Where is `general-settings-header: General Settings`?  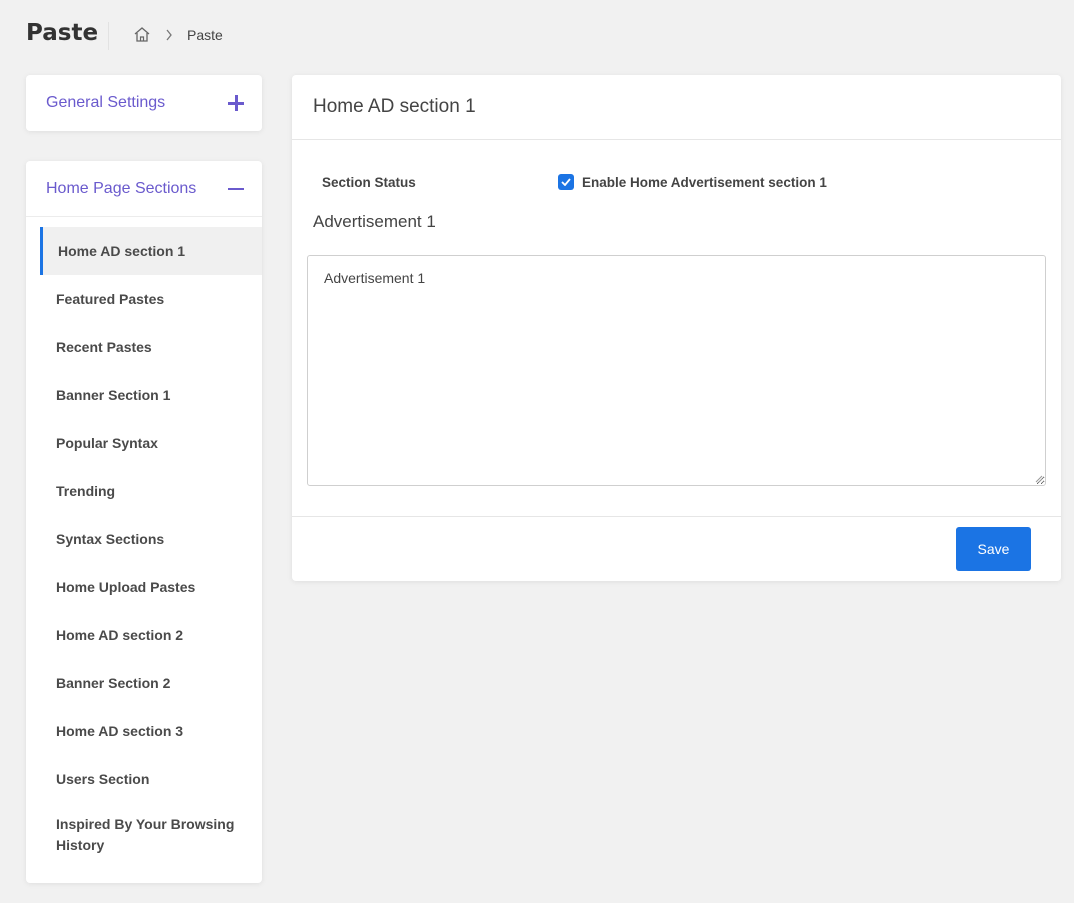 general-settings-header: General Settings is located at coordinates (144, 103).